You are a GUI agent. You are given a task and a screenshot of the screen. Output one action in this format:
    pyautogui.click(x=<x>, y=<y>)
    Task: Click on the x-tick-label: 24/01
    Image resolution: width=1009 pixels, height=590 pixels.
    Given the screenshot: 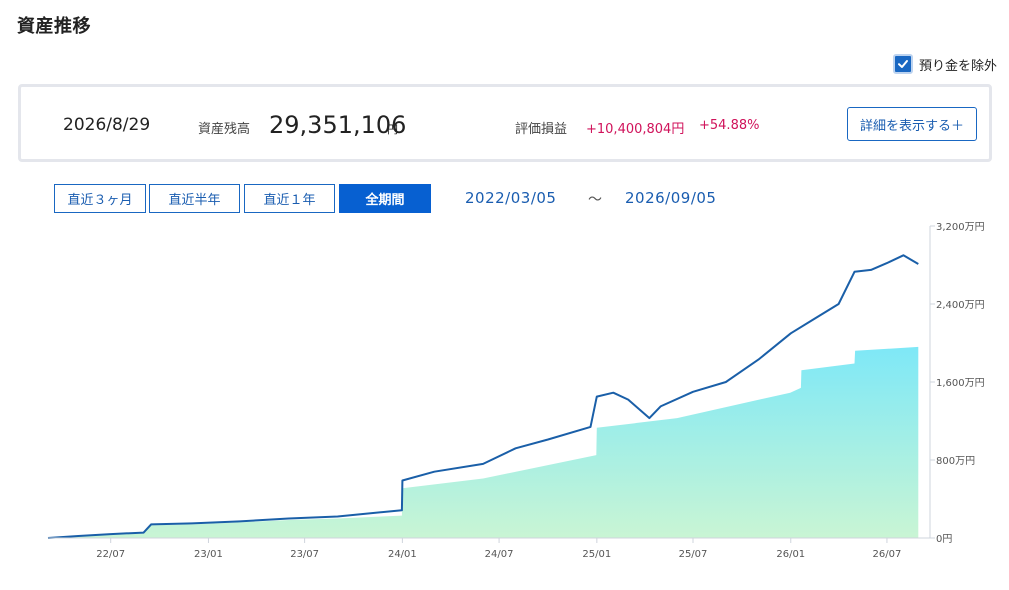 What is the action you would take?
    pyautogui.click(x=402, y=554)
    